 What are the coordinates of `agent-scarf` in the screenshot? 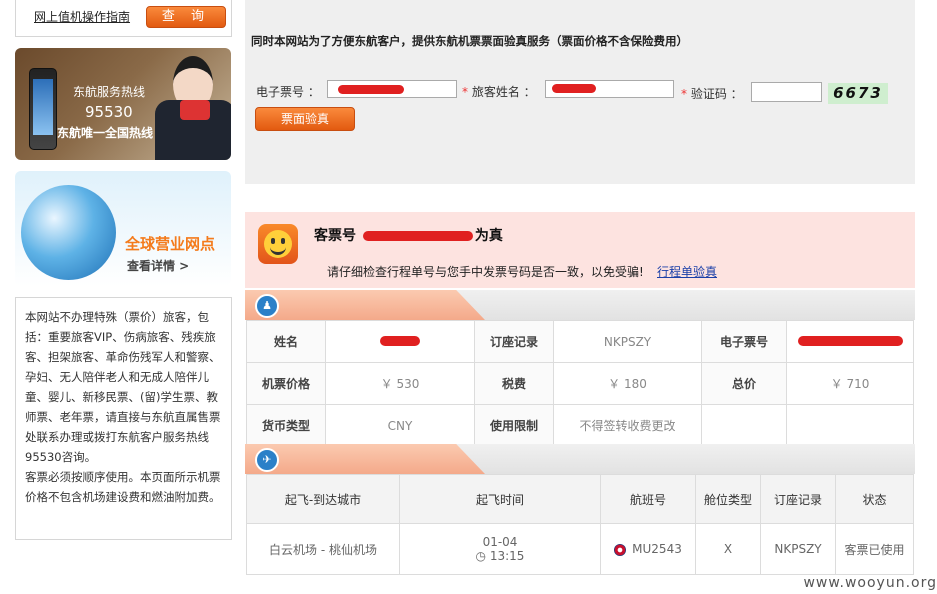 It's located at (195, 110).